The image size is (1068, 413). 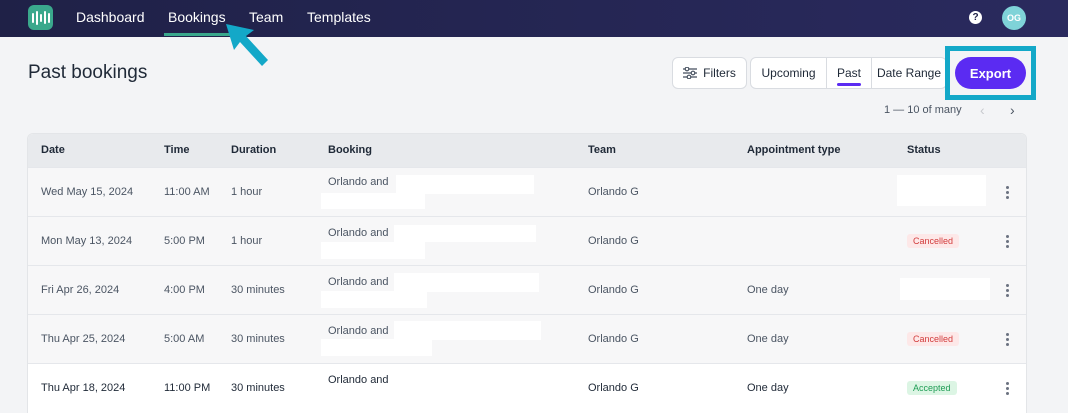 I want to click on row-time: 11:00 AM, so click(x=187, y=192).